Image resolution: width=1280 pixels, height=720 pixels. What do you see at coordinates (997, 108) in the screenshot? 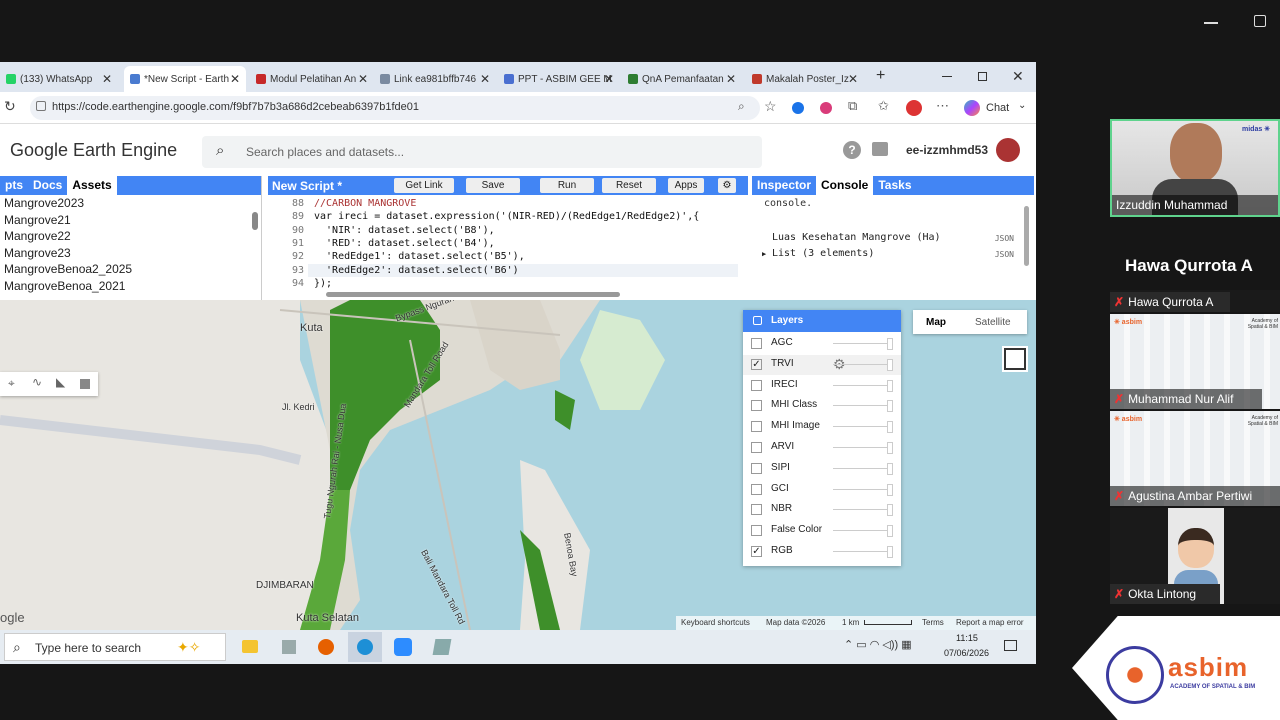
I see `chat-button: Chat` at bounding box center [997, 108].